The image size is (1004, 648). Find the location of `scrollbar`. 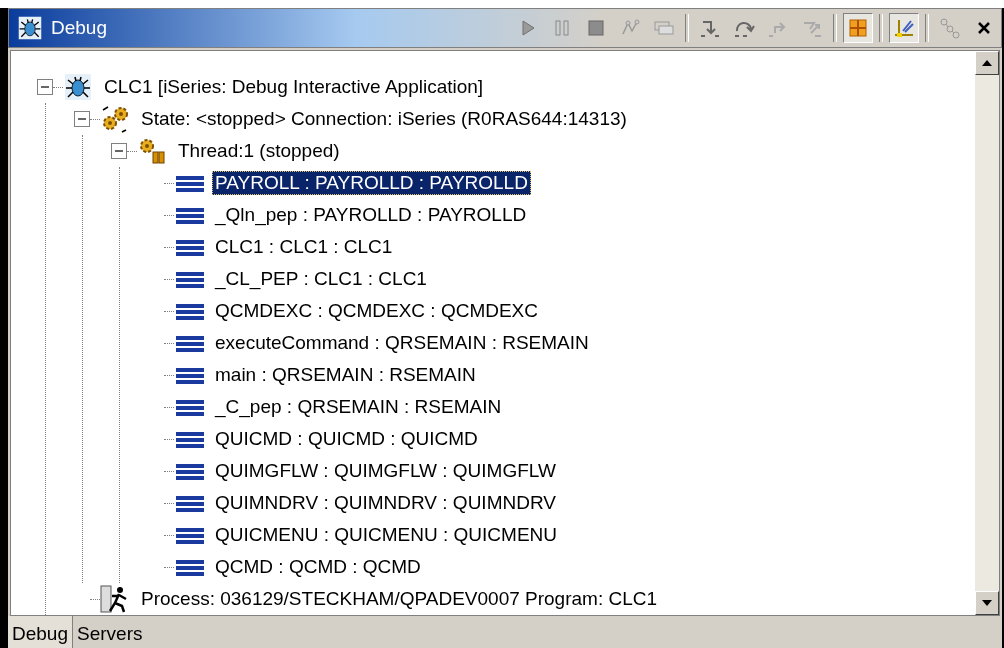

scrollbar is located at coordinates (987, 333).